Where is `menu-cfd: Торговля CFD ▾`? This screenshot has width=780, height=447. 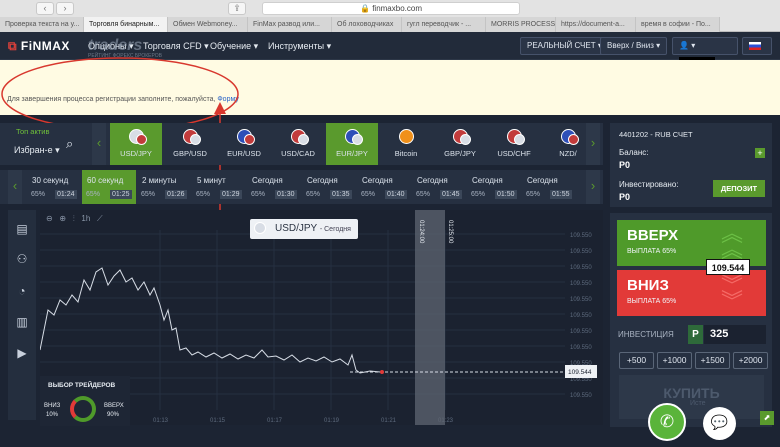
menu-cfd: Торговля CFD ▾ is located at coordinates (176, 46).